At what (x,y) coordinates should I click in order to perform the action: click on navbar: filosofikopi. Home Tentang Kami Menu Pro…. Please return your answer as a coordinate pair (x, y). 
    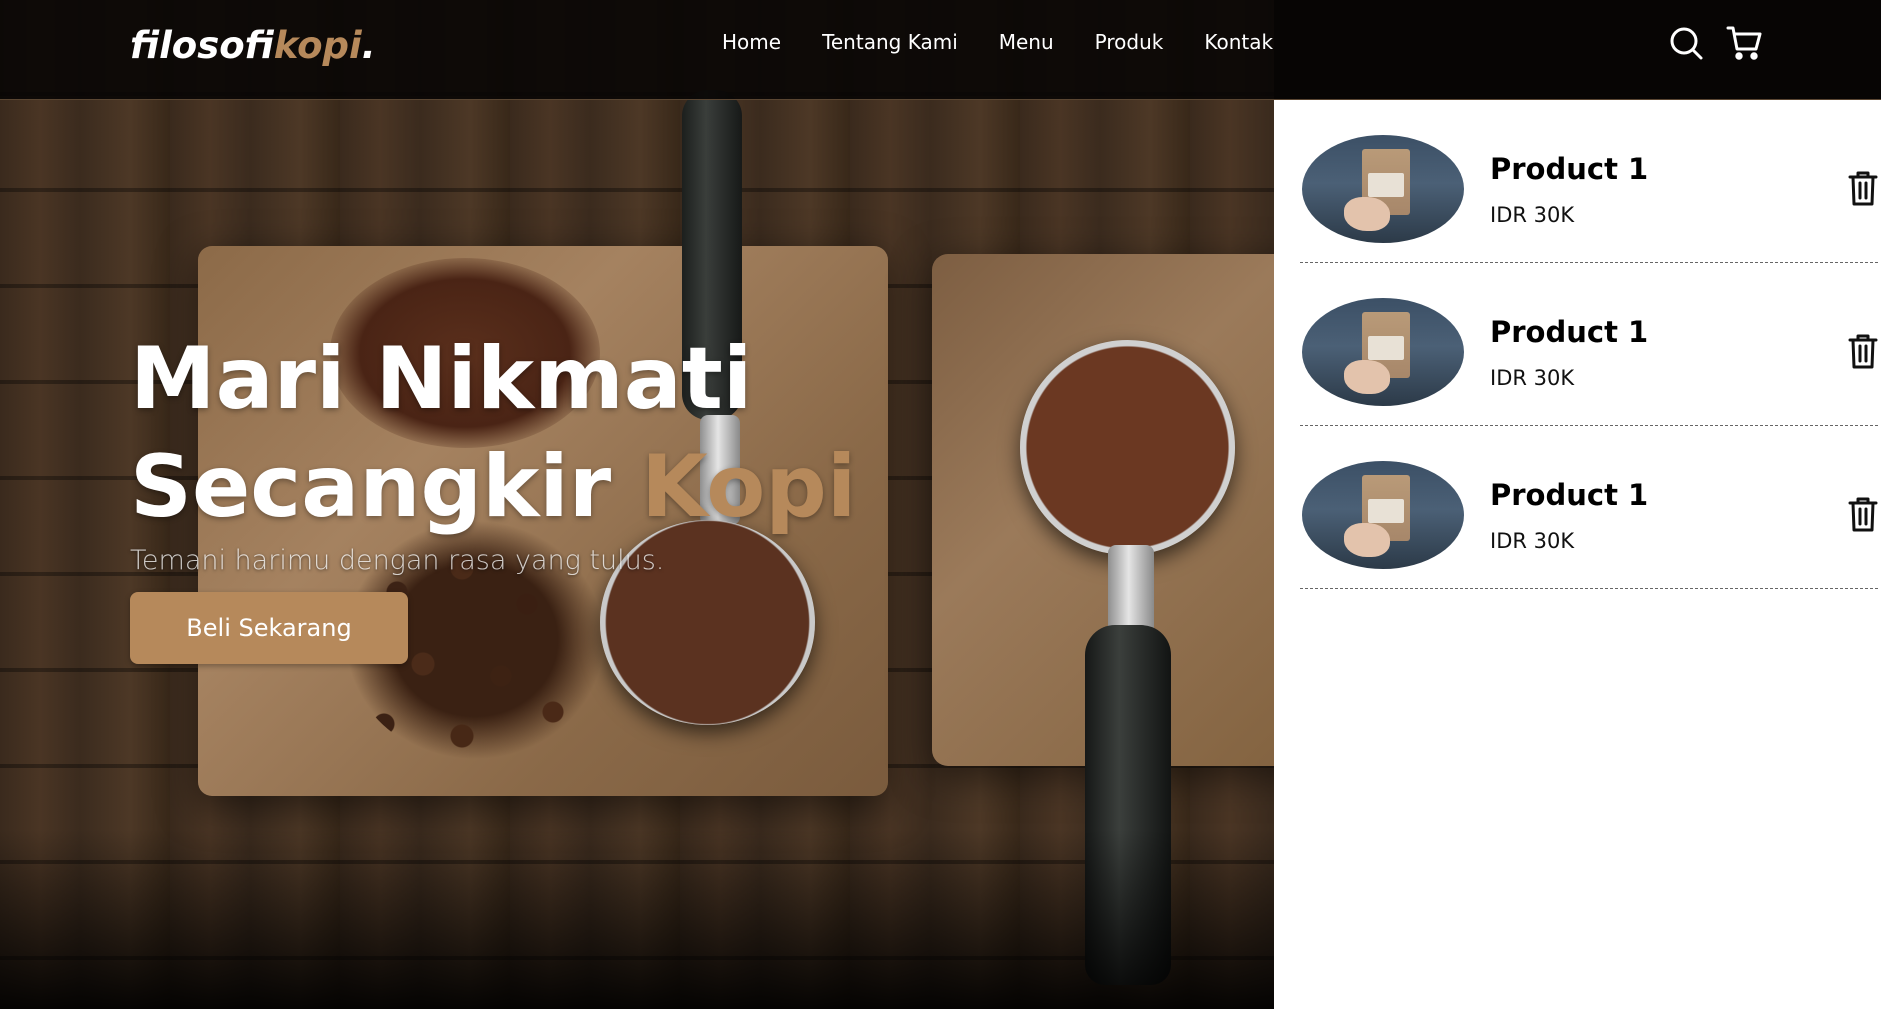
    Looking at the image, I should click on (940, 50).